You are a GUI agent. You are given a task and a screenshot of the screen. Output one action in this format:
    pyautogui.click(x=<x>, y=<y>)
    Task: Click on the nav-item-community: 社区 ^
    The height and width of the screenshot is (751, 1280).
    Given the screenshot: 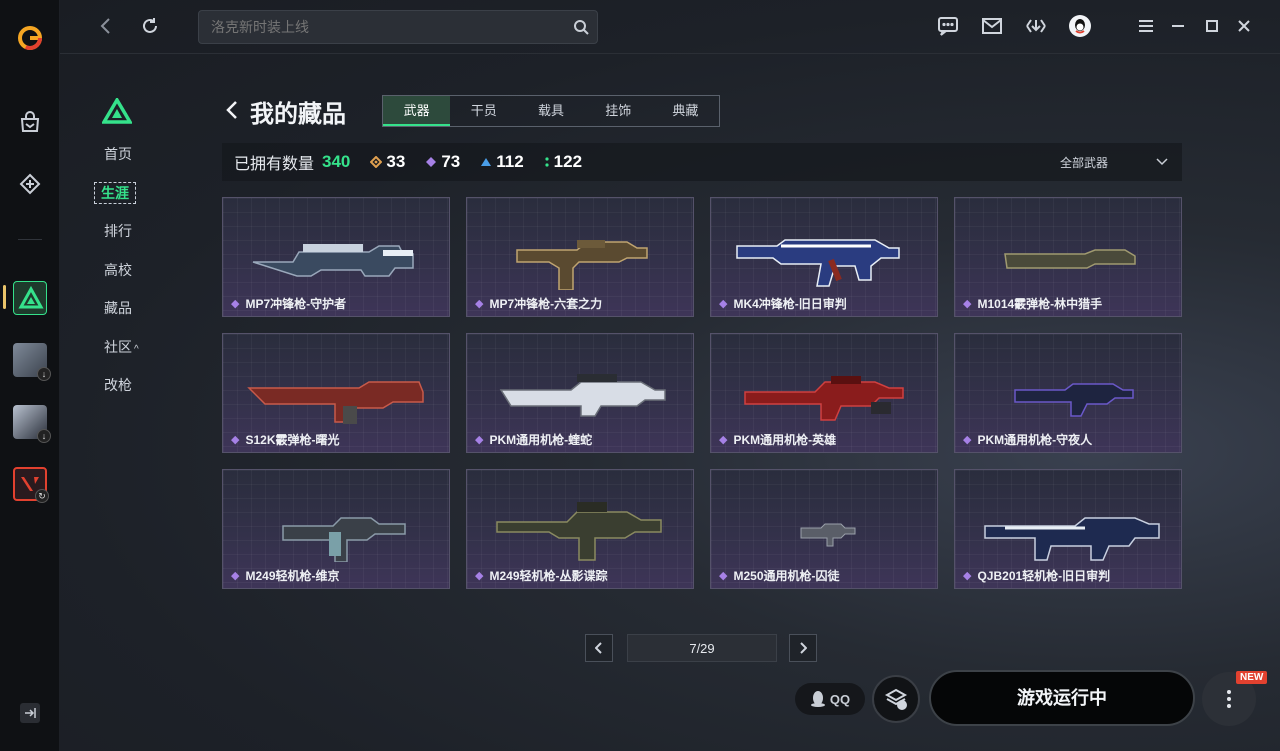 What is the action you would take?
    pyautogui.click(x=120, y=352)
    